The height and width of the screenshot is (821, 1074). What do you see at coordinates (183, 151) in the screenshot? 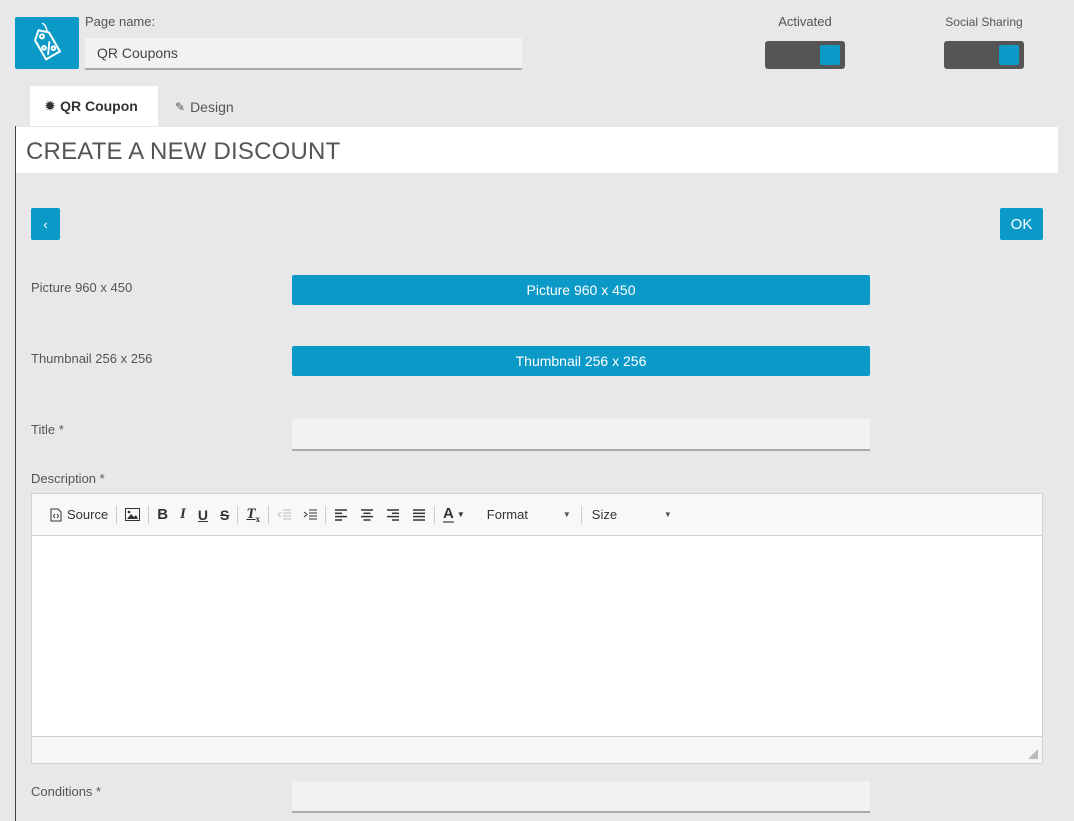
I see `page-title: CREATE A NEW DISCOUNT` at bounding box center [183, 151].